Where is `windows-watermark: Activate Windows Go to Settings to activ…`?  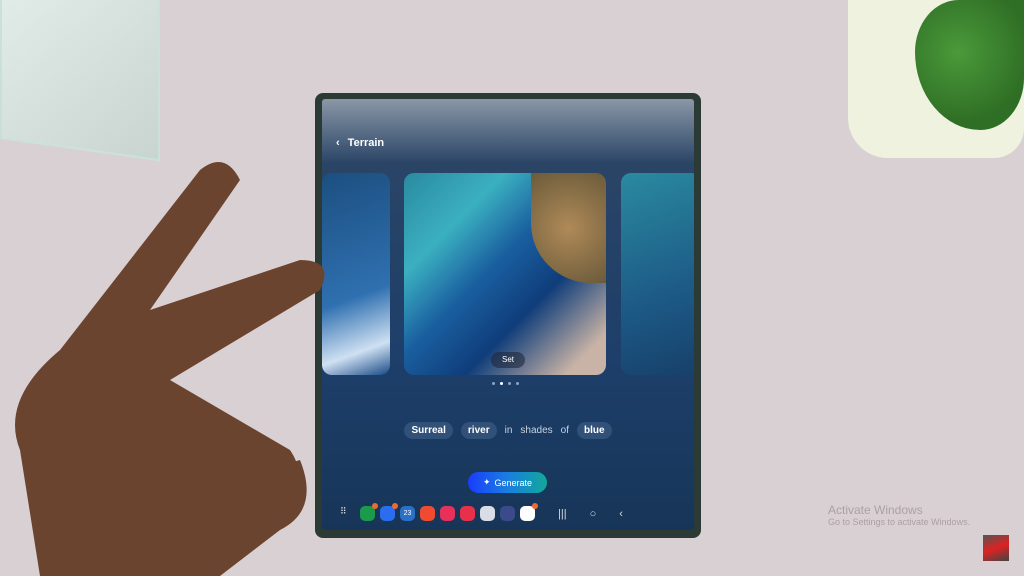 windows-watermark: Activate Windows Go to Settings to activ… is located at coordinates (899, 515).